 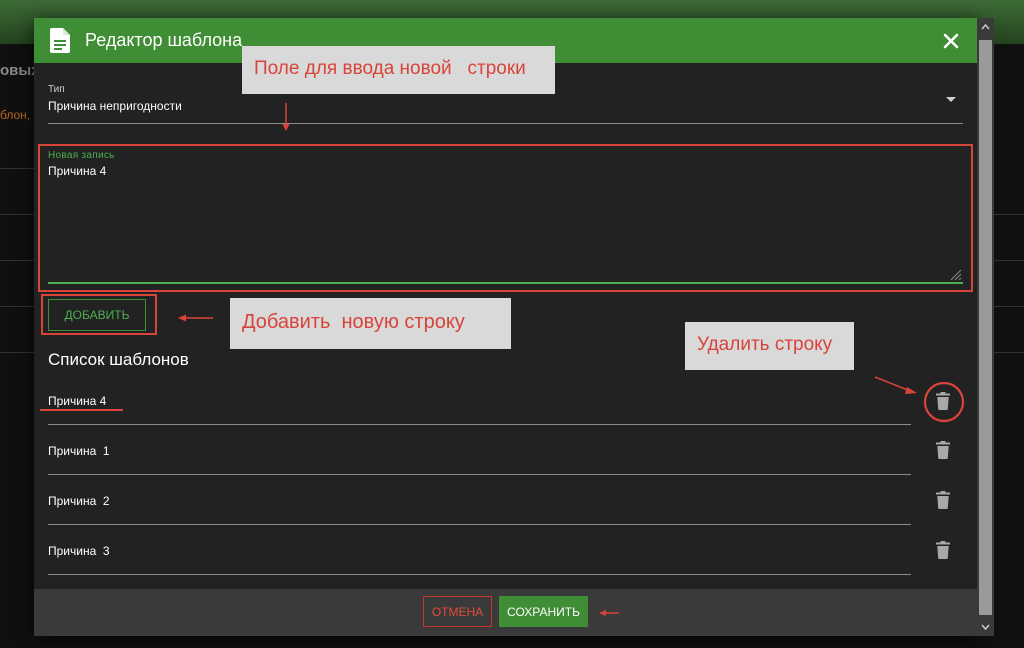 What do you see at coordinates (60, 40) in the screenshot?
I see `document-icon` at bounding box center [60, 40].